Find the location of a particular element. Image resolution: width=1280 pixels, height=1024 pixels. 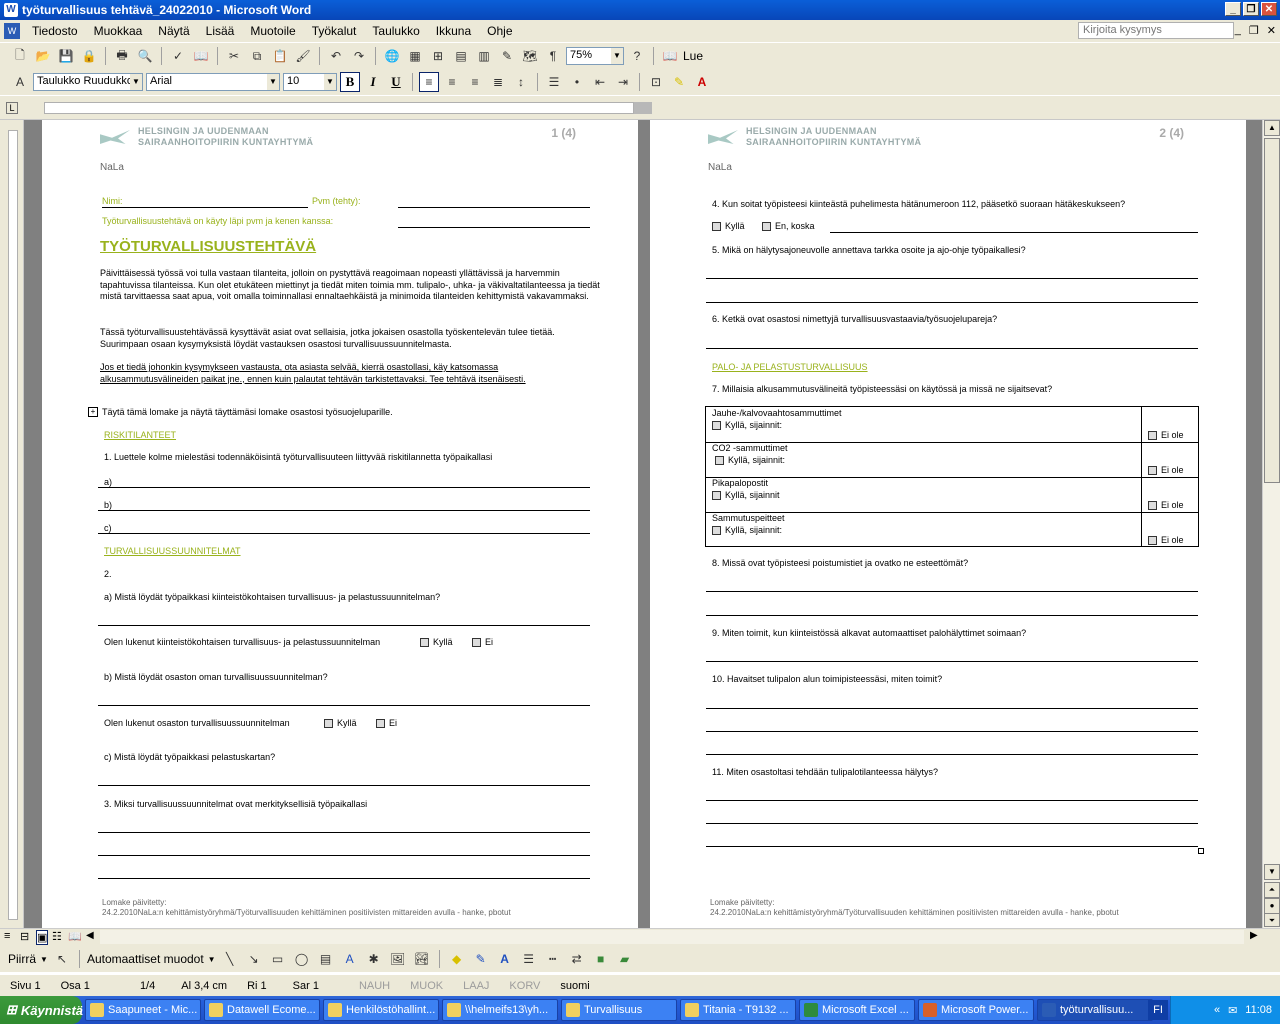

menu-format: Muotoile is located at coordinates (272, 31).